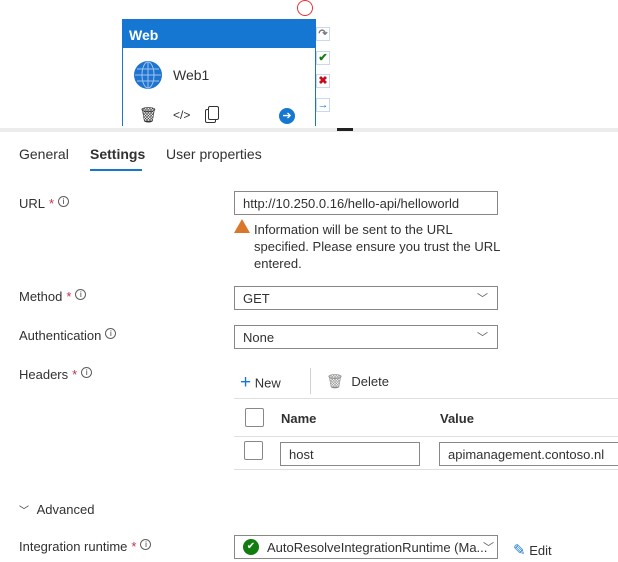 The width and height of the screenshot is (618, 562). What do you see at coordinates (345, 129) in the screenshot?
I see `resize-handle` at bounding box center [345, 129].